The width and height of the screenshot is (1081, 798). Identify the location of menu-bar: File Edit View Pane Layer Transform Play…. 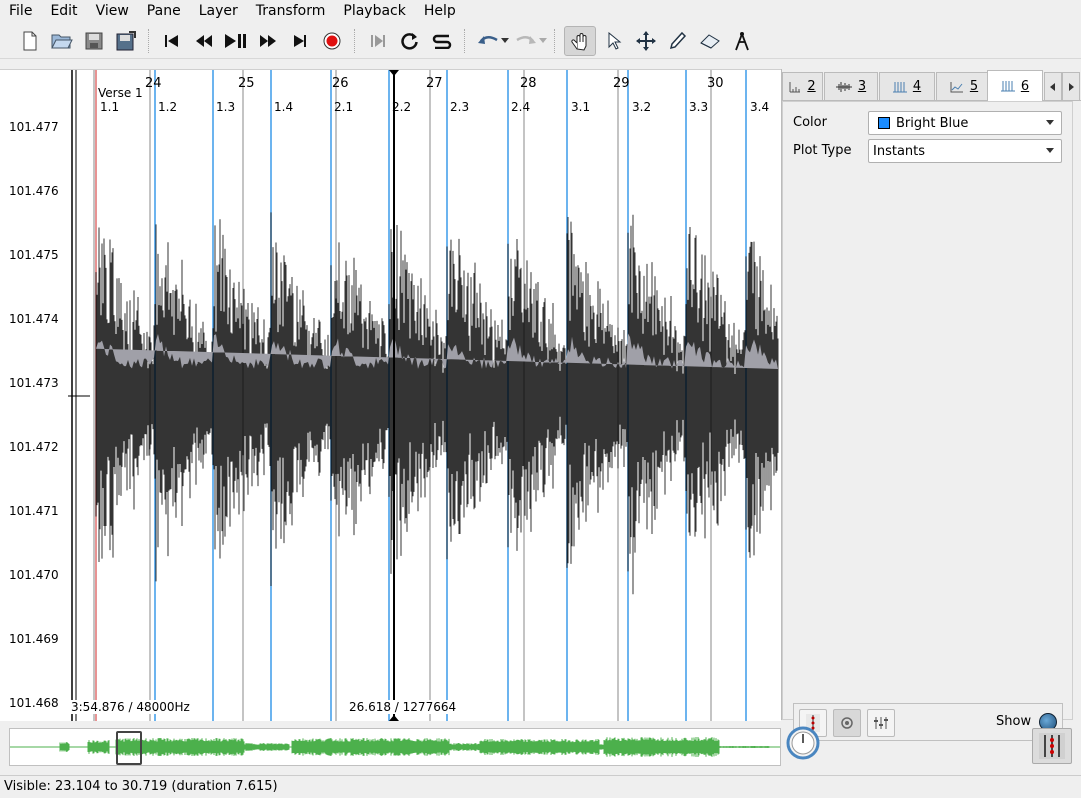
(540, 11).